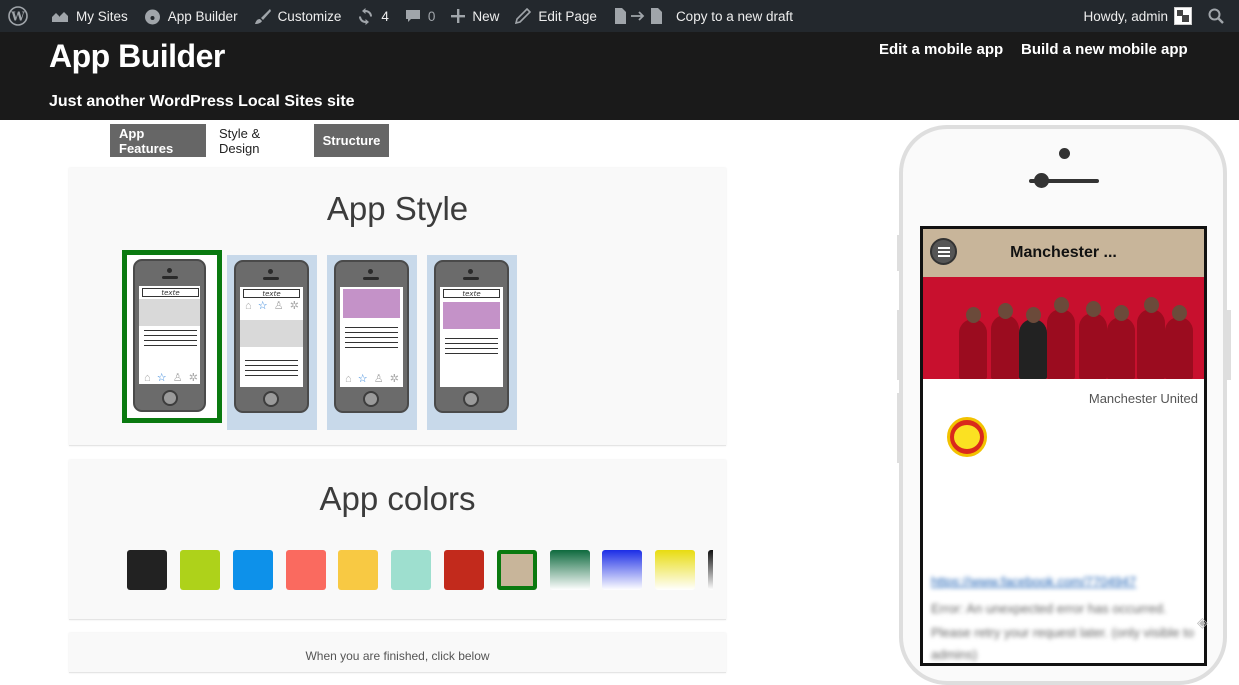  Describe the element at coordinates (397, 656) in the screenshot. I see `finish-instruction: When you are finished, click below` at that location.